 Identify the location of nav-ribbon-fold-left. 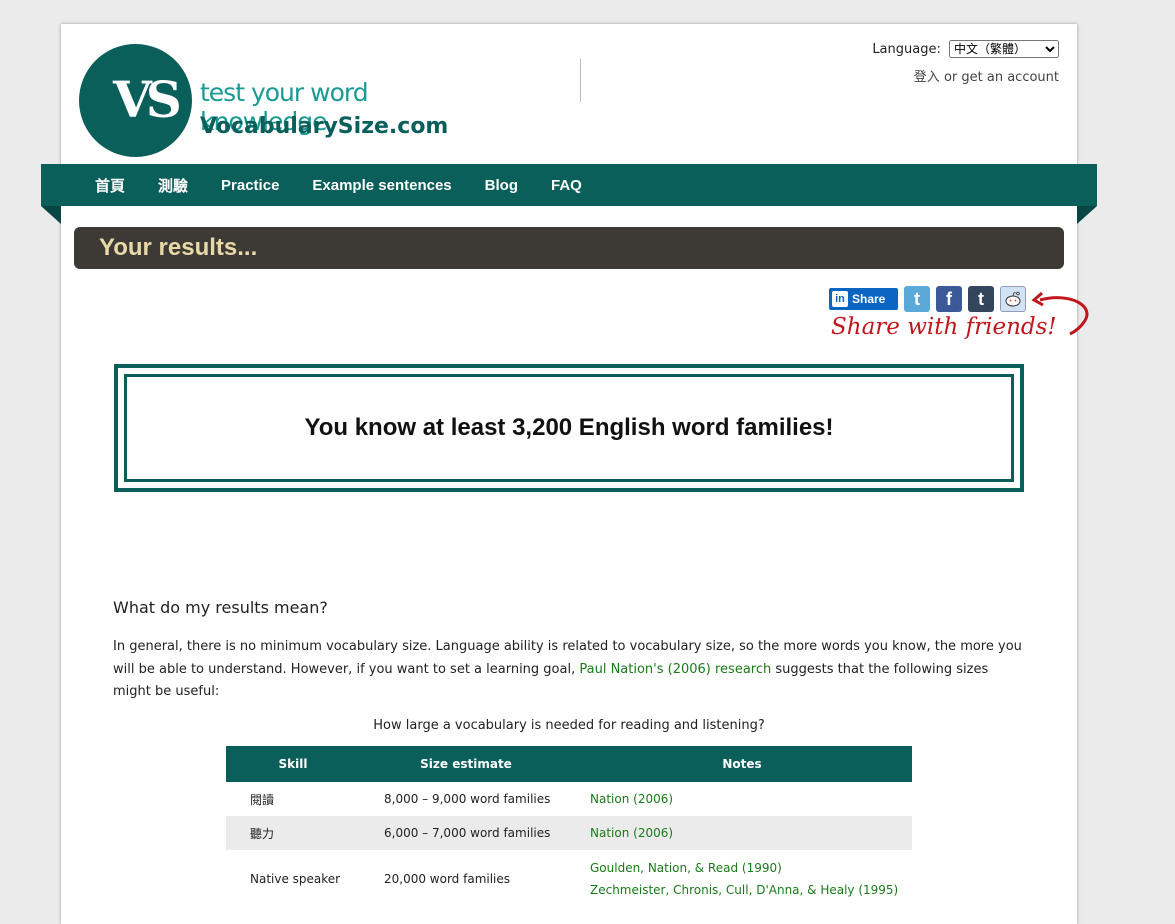
(51, 215).